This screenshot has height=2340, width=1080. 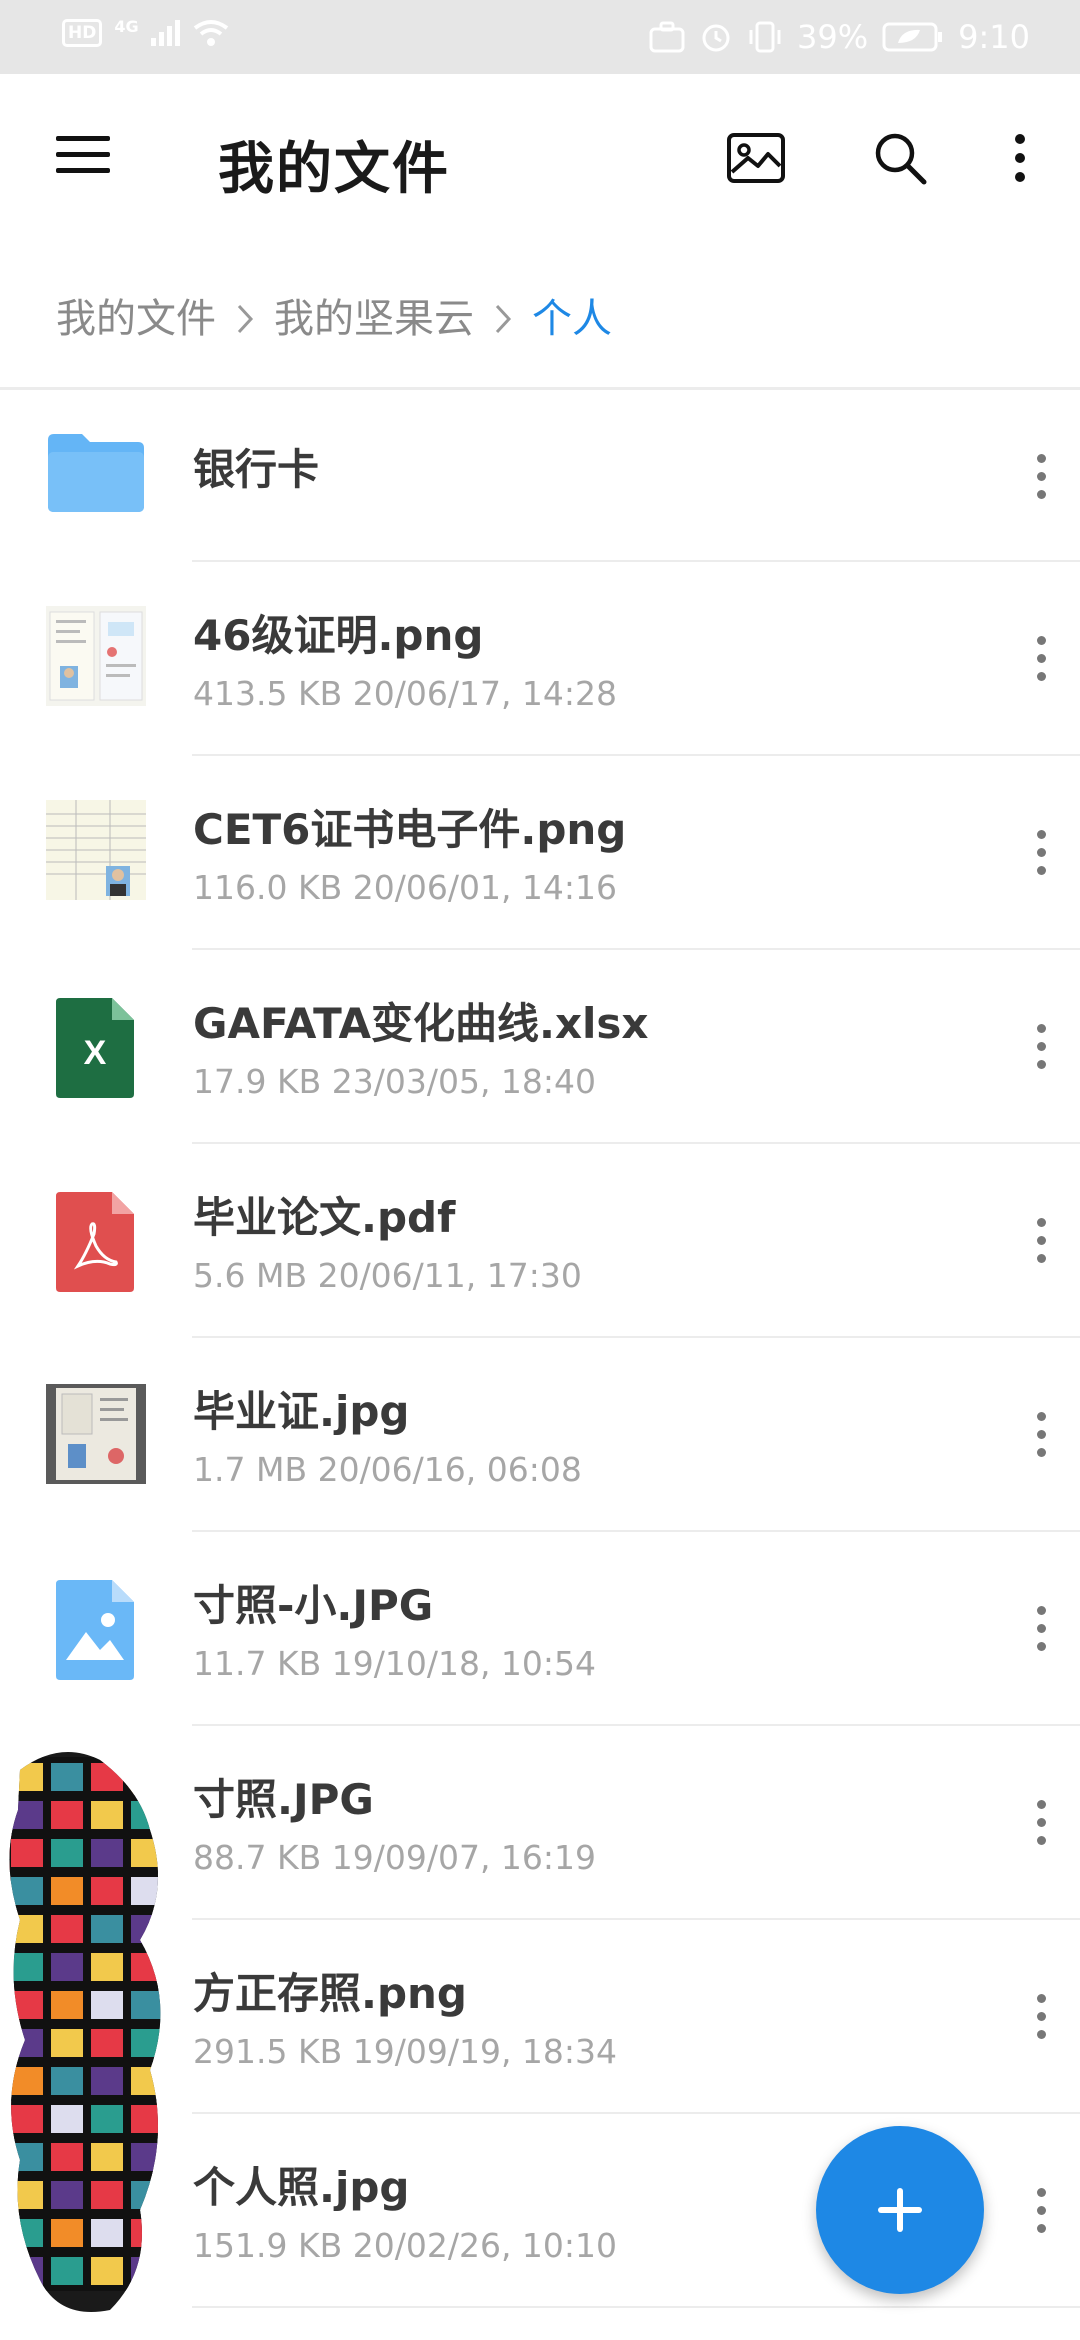 I want to click on file-name: 方正存照.png, so click(x=330, y=1993).